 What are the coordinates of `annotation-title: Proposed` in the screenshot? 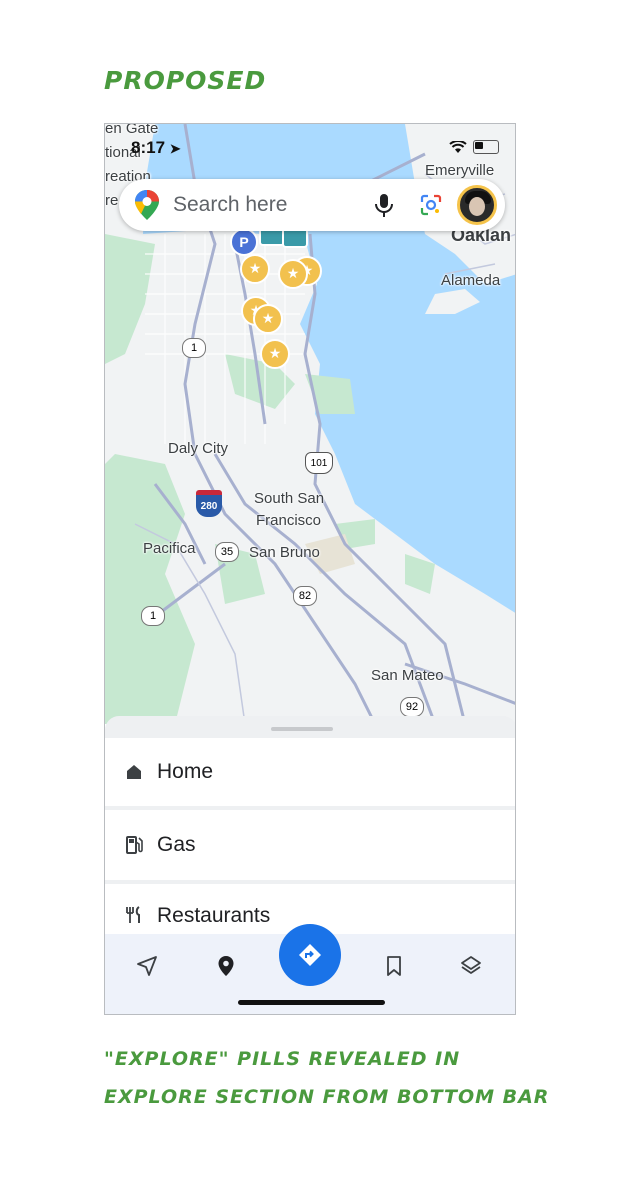 It's located at (185, 80).